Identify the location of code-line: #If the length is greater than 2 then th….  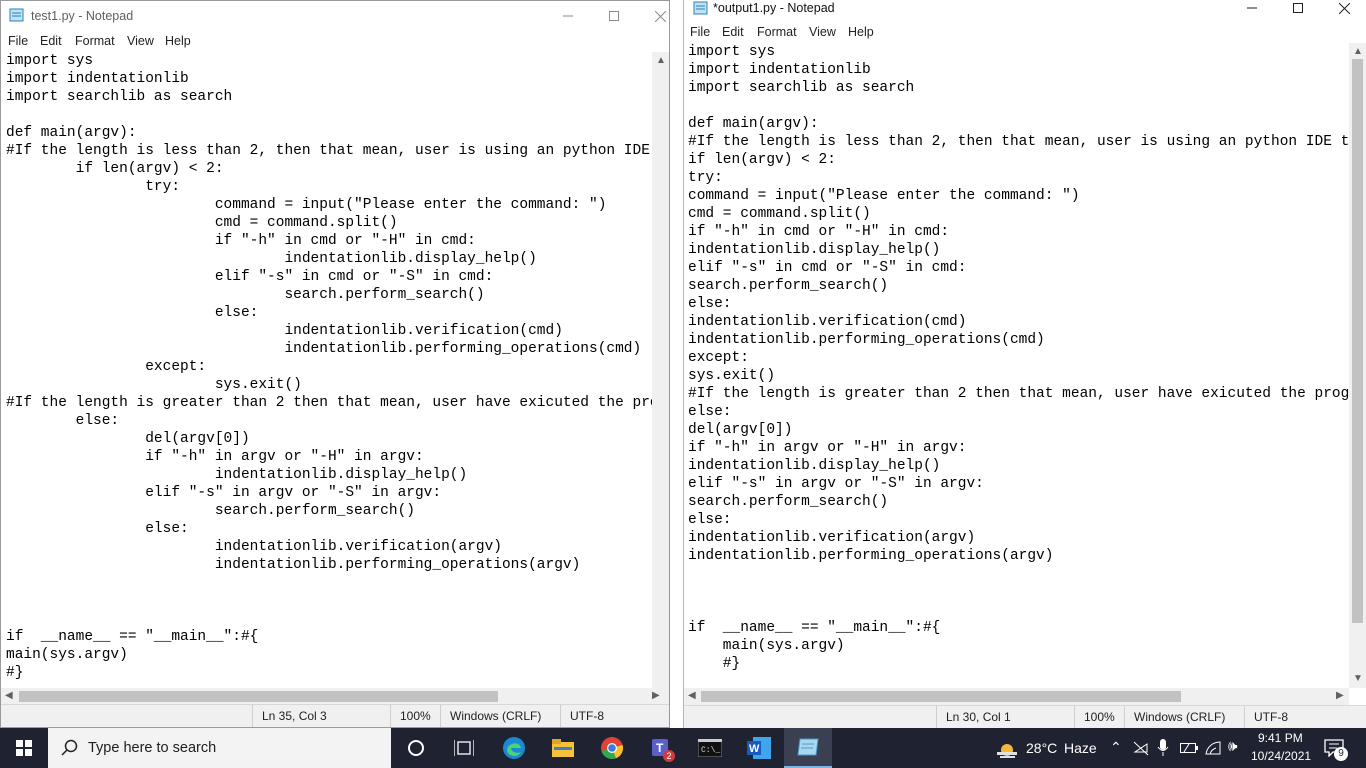
(1018, 394).